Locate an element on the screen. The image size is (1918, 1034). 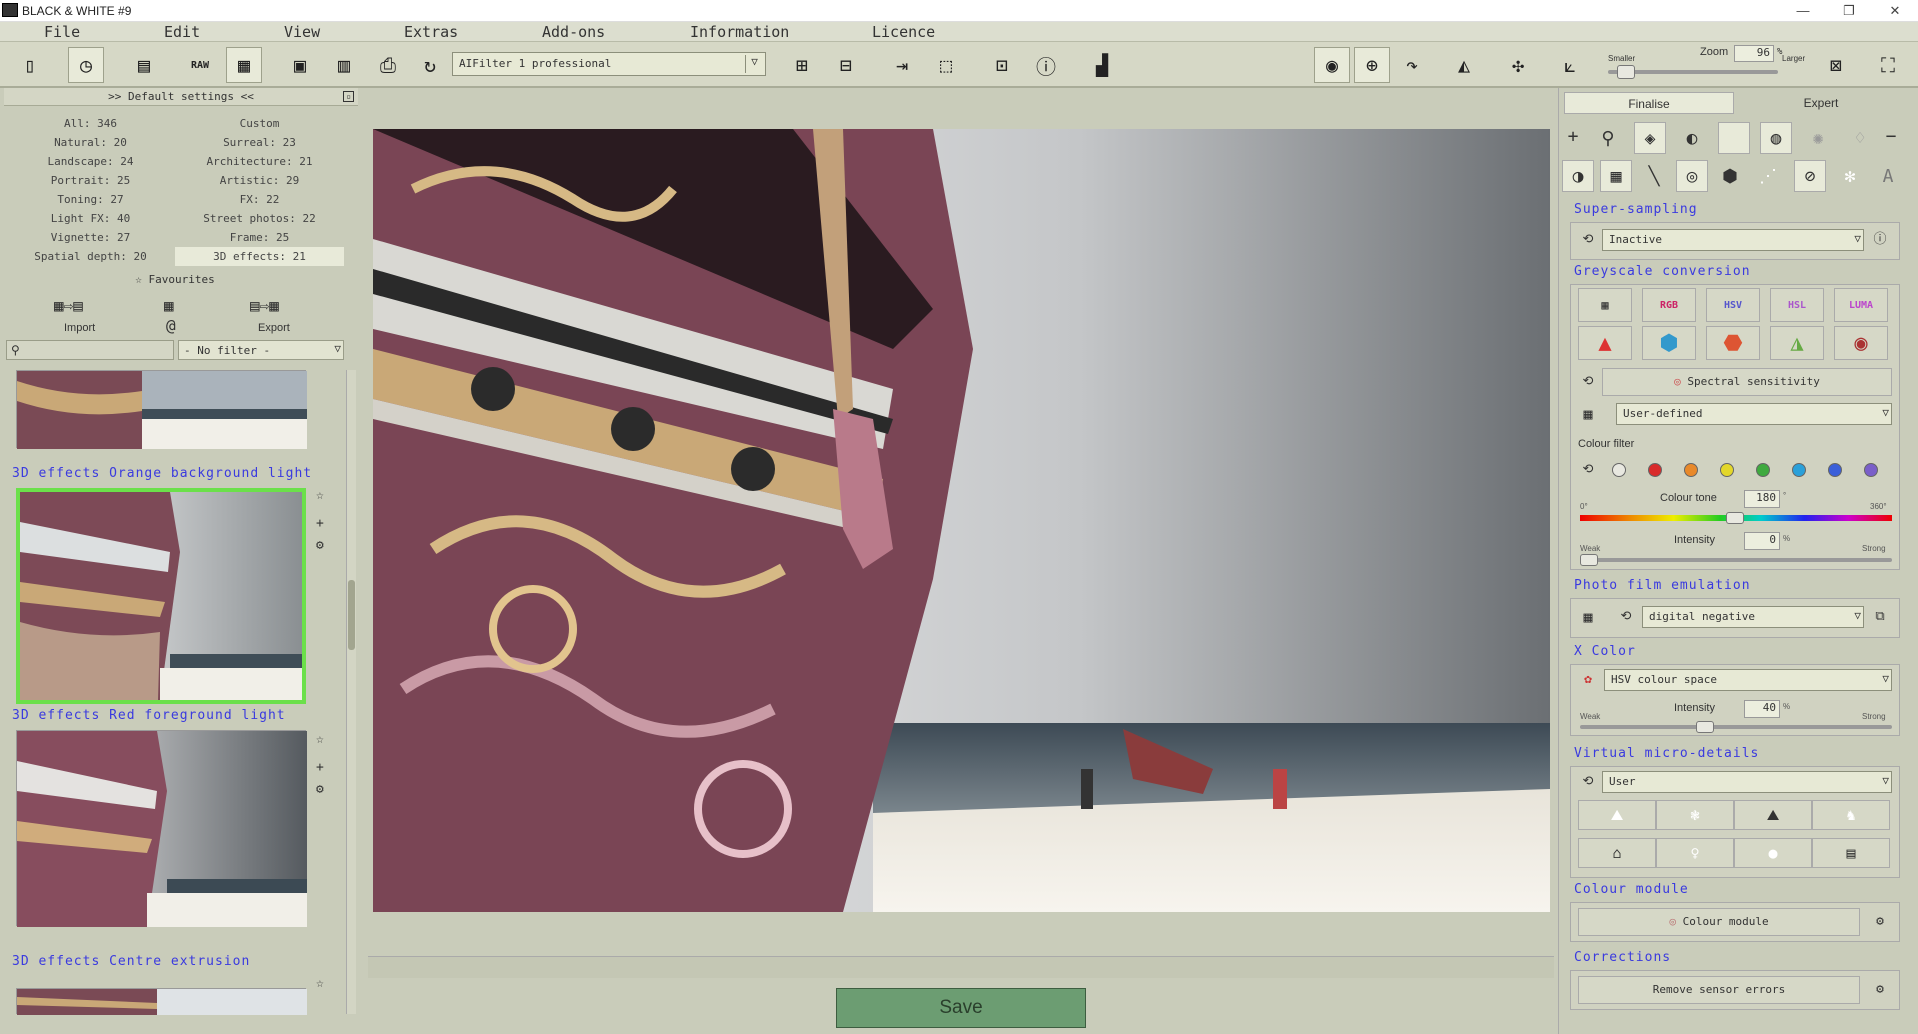
brush-icon: ╲ is located at coordinates (1654, 176).